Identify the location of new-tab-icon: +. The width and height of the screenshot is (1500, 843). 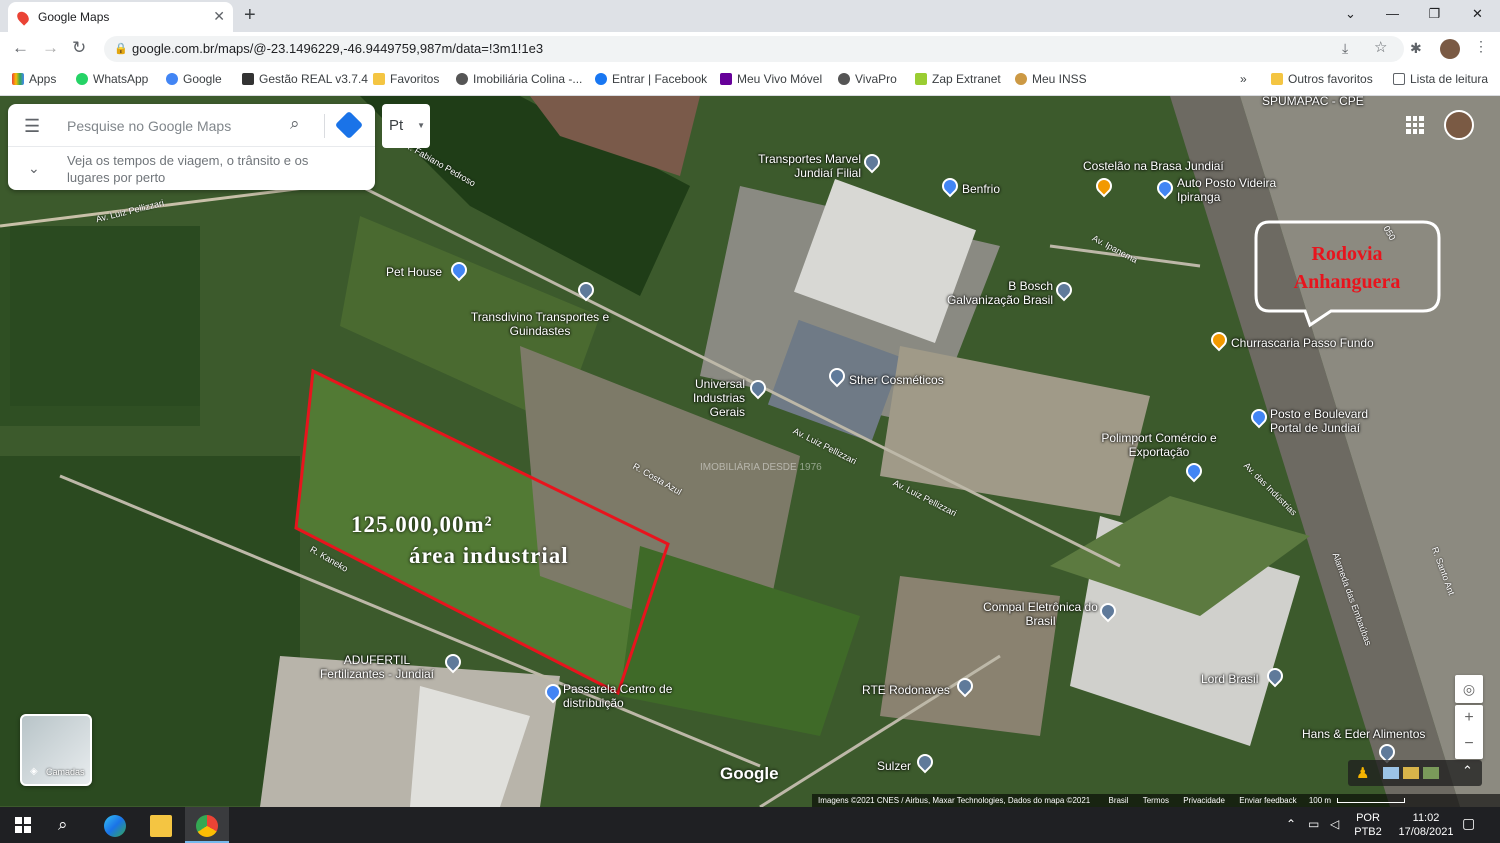
(250, 15).